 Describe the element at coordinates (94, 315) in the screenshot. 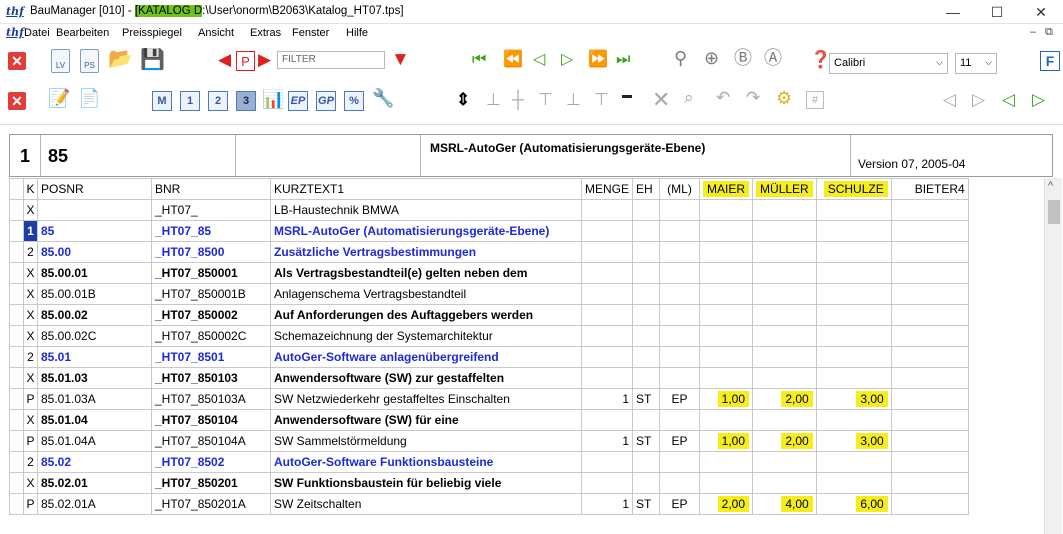

I see `cell-posnr: 85.00.02` at that location.